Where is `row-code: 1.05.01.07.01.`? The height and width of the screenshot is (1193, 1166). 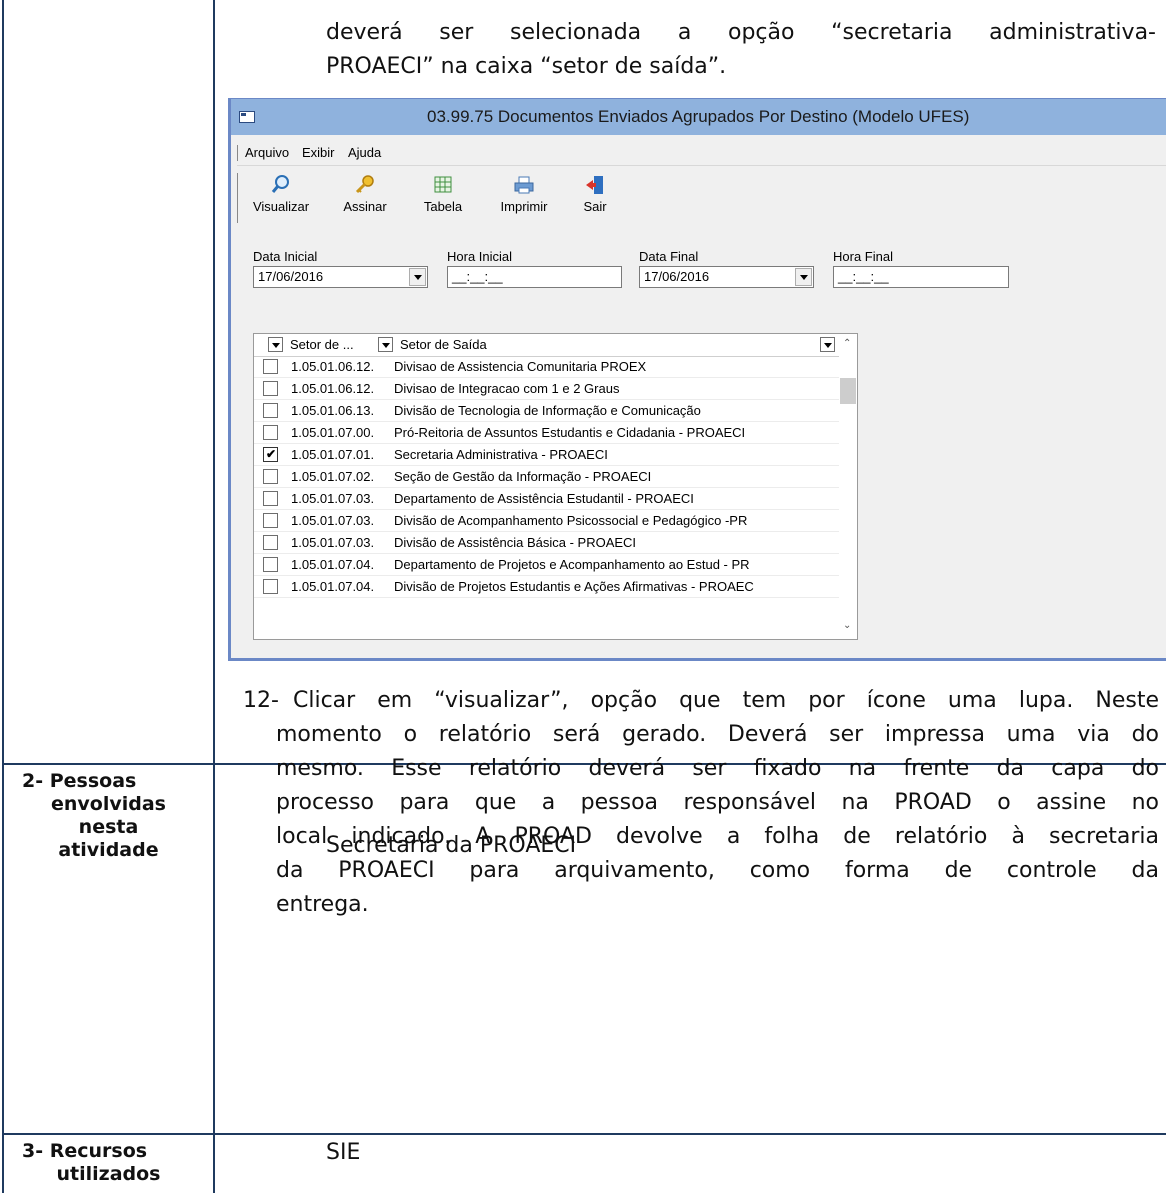
row-code: 1.05.01.07.01. is located at coordinates (333, 454).